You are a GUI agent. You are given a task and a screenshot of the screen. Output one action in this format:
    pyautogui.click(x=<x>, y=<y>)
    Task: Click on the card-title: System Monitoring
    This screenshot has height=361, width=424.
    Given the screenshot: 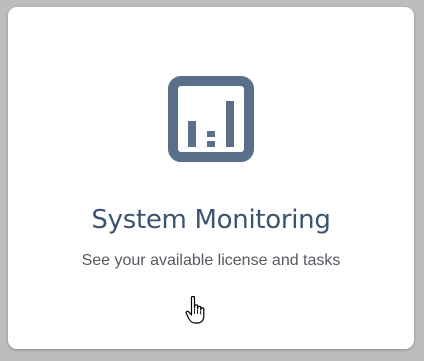 What is the action you would take?
    pyautogui.click(x=211, y=220)
    